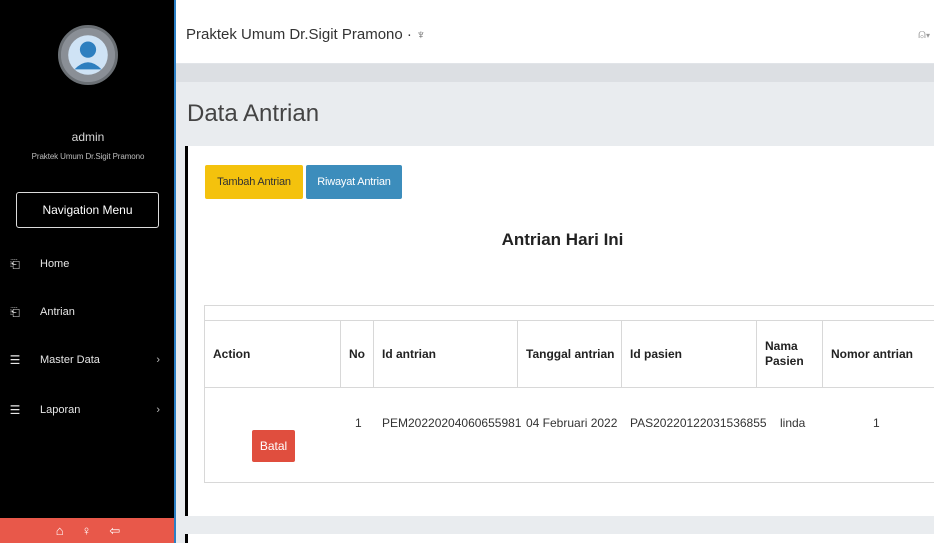  Describe the element at coordinates (88, 156) in the screenshot. I see `user-subtitle: Praktek Umum Dr.Sigit Pramono` at that location.